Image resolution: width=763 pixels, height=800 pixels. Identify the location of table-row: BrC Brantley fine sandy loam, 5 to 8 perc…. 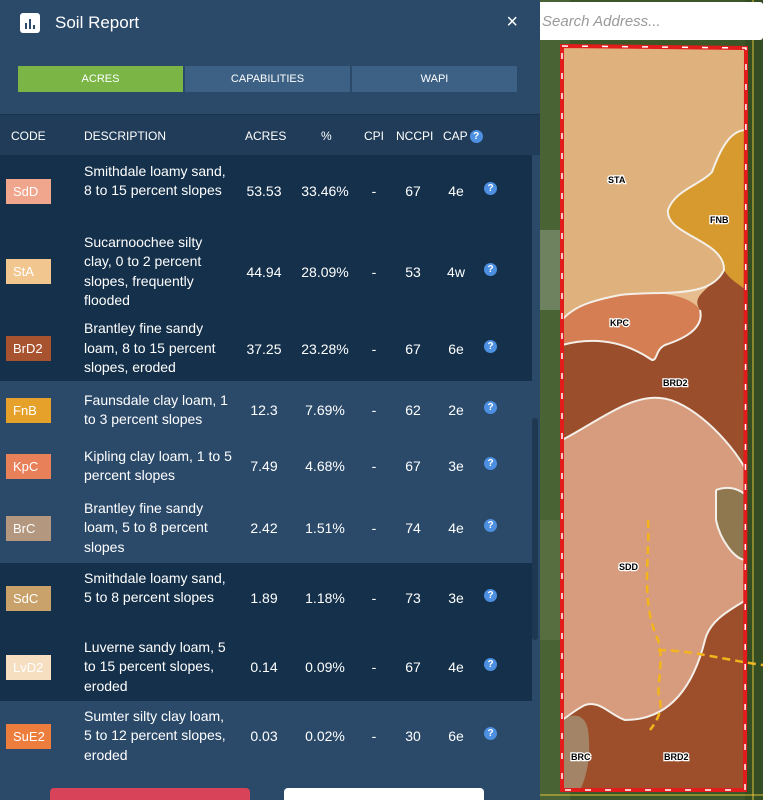
(266, 528).